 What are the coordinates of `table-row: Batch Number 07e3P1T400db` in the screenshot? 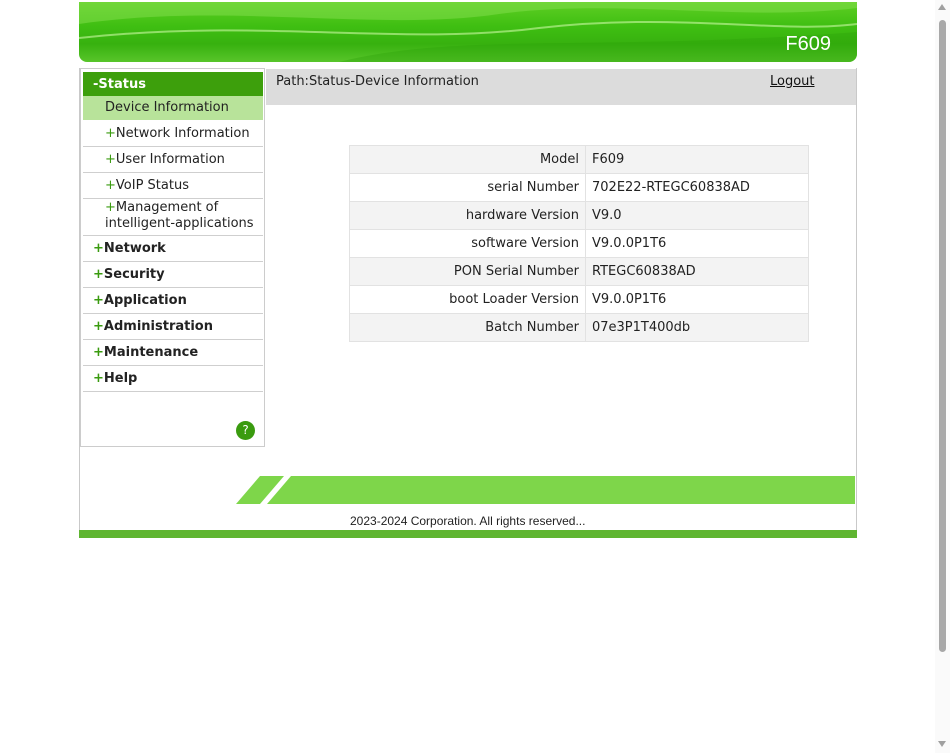 It's located at (579, 327).